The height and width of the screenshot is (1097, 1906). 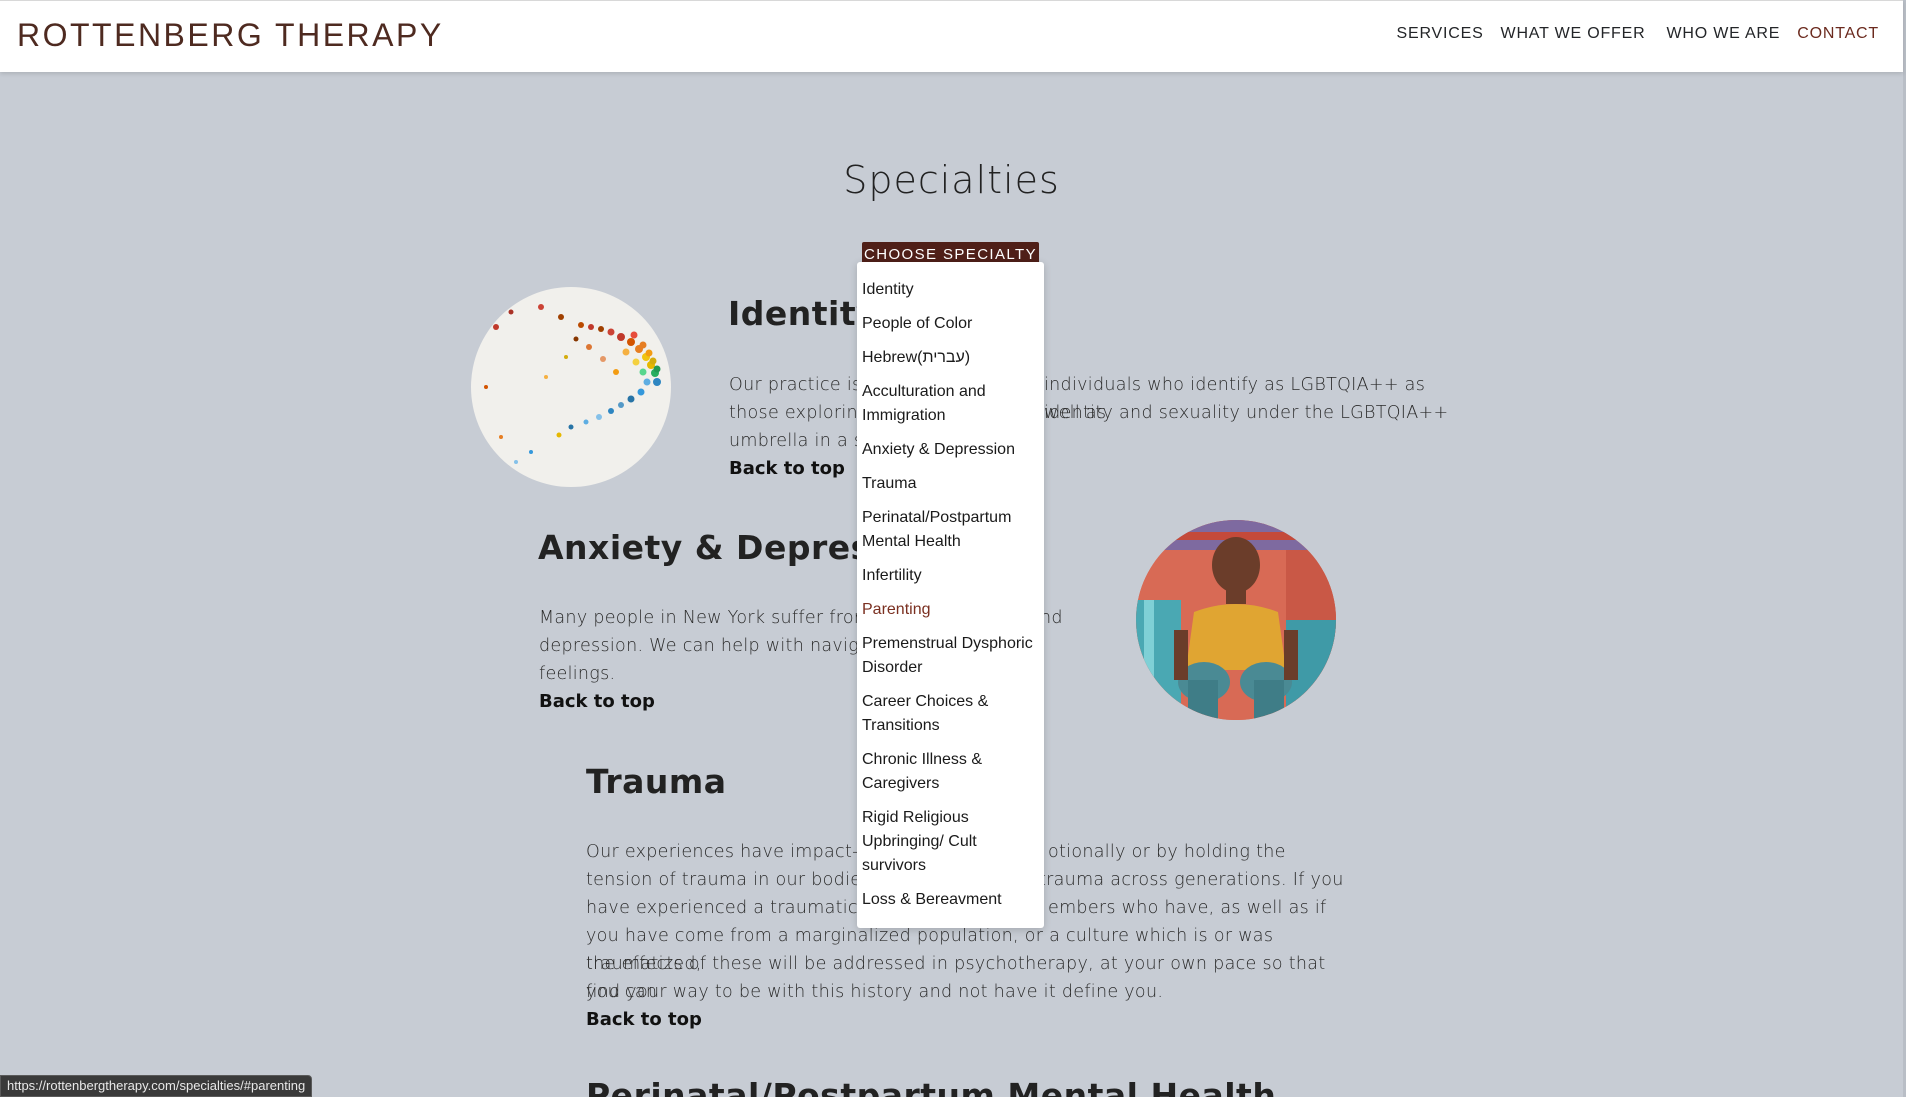 What do you see at coordinates (950, 901) in the screenshot?
I see `dropdown-option-loss-bereavement: Loss & Bereavment` at bounding box center [950, 901].